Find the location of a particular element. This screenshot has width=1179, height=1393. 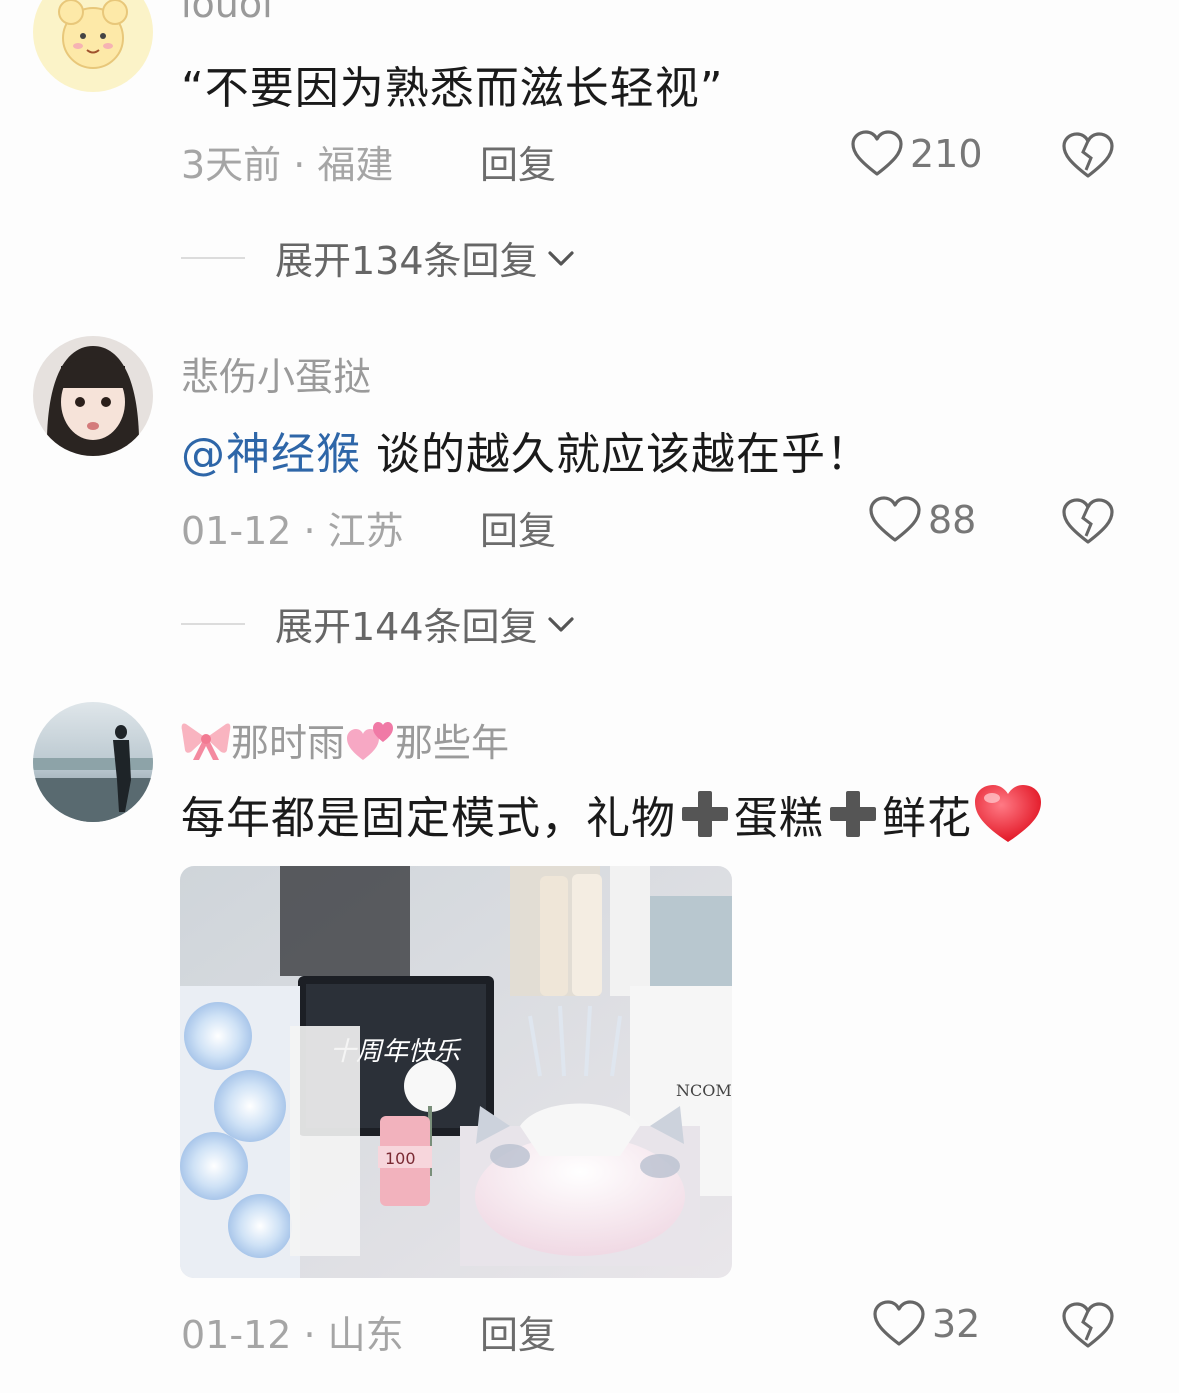

comment-text: @神经猴 谈的越久就应该越在乎！ is located at coordinates (526, 450).